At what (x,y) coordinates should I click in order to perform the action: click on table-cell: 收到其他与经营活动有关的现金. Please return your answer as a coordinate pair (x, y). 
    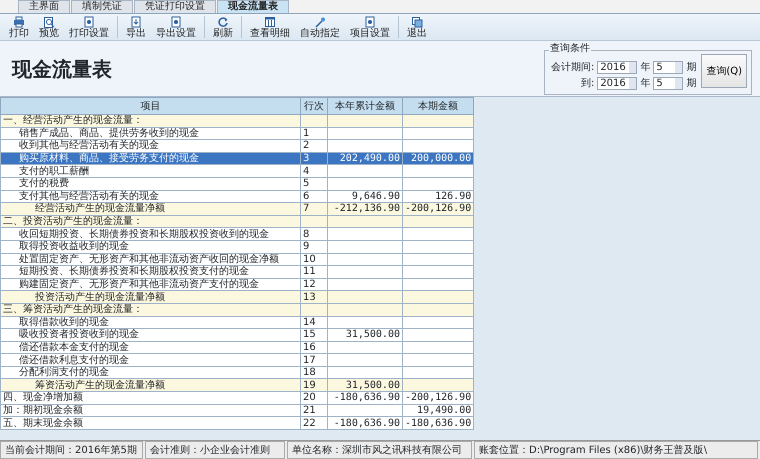
    Looking at the image, I should click on (150, 146).